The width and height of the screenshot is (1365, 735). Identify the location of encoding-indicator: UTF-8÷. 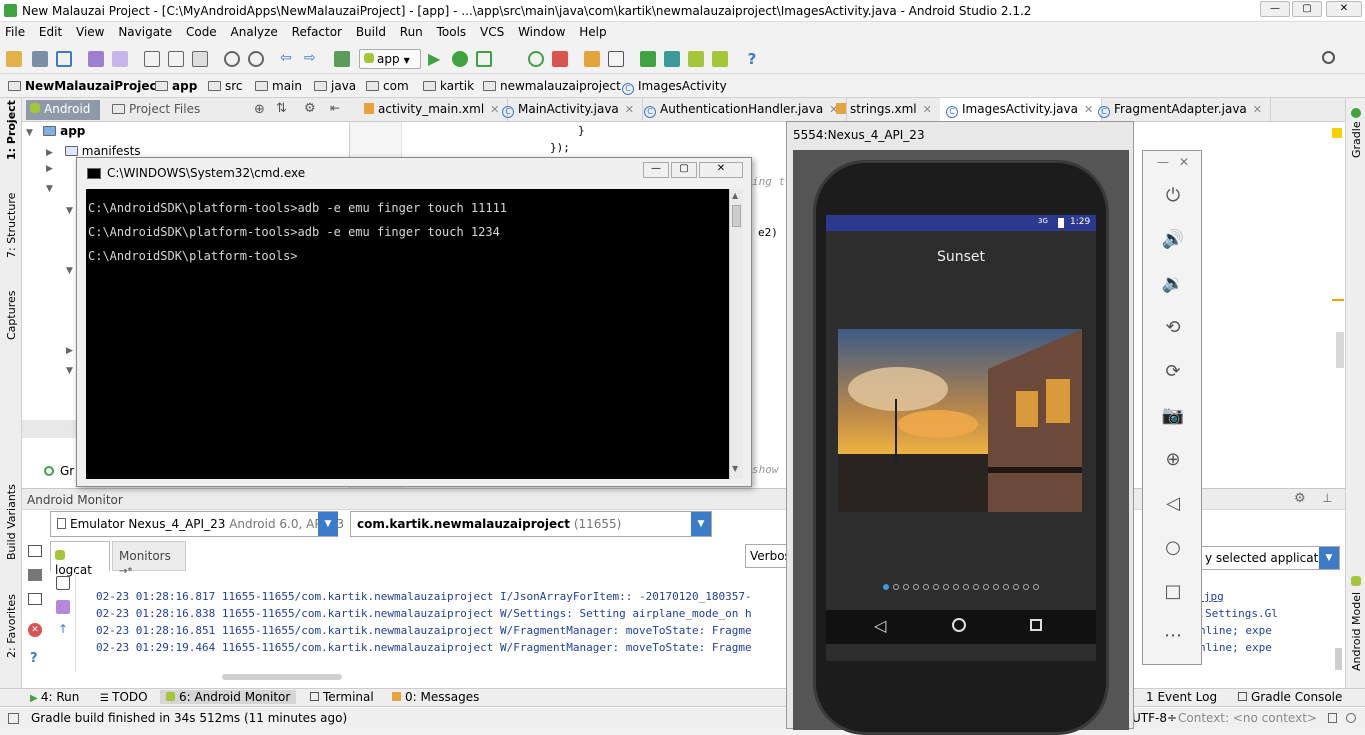
(1154, 718).